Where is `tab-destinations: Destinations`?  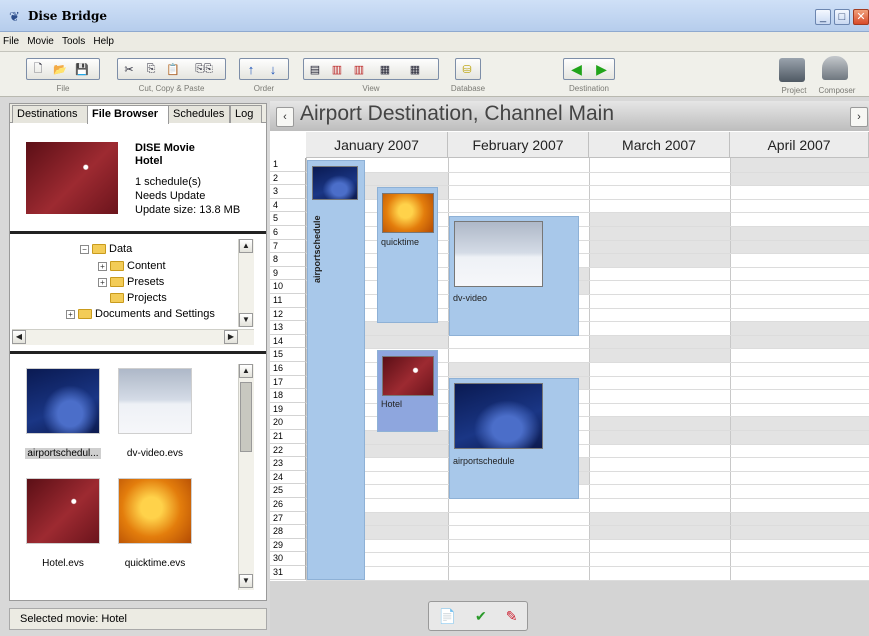 tab-destinations: Destinations is located at coordinates (50, 114).